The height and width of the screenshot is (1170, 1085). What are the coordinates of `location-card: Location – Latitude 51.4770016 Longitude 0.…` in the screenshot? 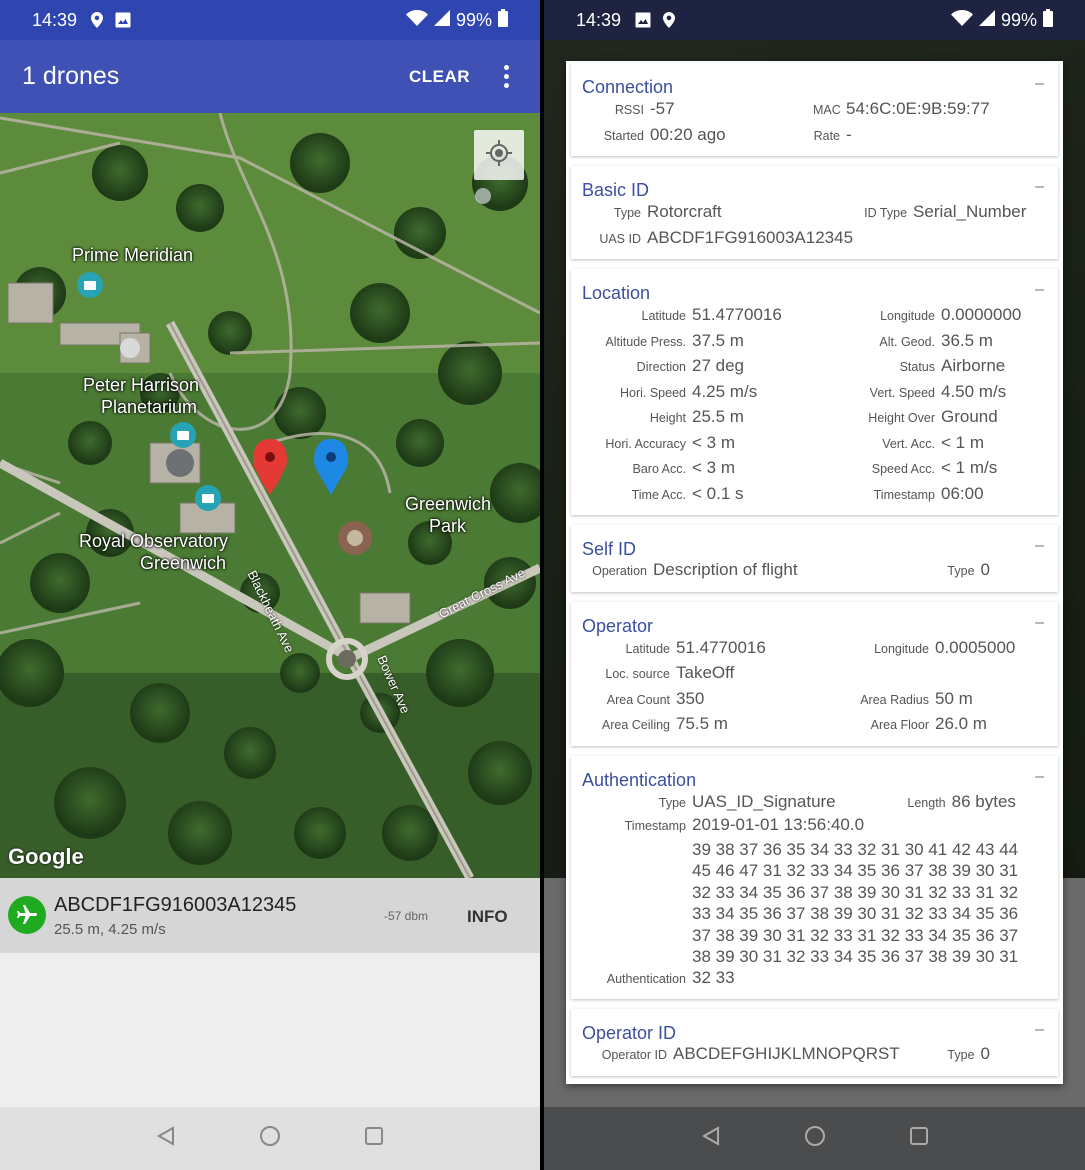 It's located at (814, 392).